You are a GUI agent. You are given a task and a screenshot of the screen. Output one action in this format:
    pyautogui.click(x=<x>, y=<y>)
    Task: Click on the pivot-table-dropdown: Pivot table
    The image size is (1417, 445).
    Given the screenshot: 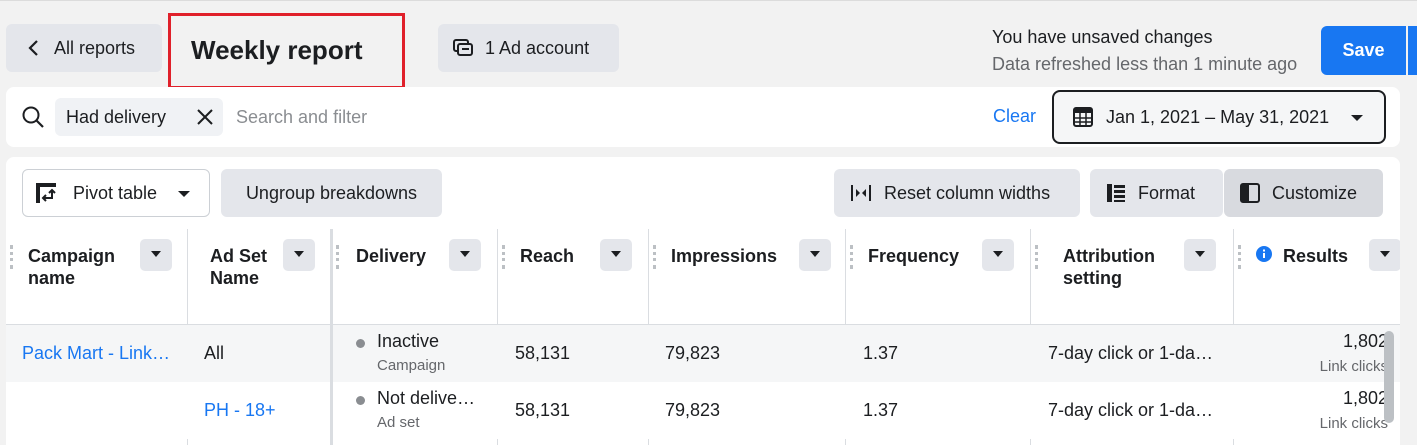 What is the action you would take?
    pyautogui.click(x=116, y=193)
    